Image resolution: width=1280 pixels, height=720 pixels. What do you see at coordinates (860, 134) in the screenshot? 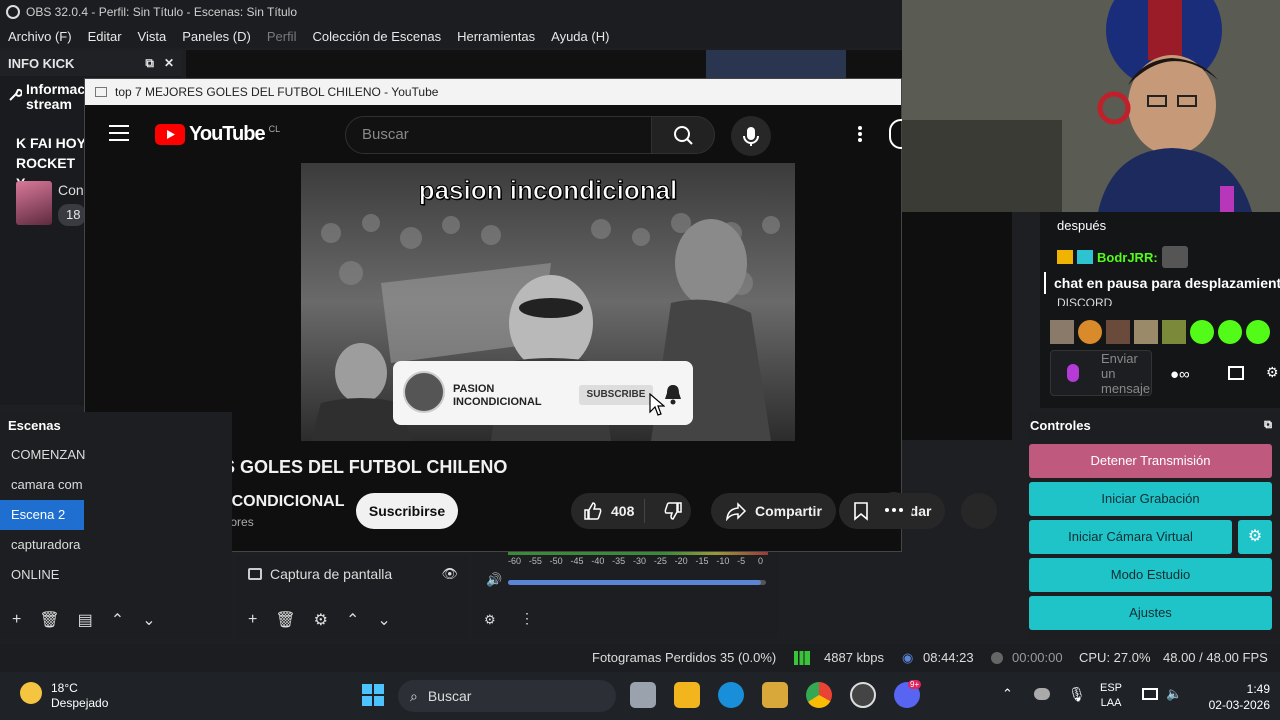
I see `more-options-icon` at bounding box center [860, 134].